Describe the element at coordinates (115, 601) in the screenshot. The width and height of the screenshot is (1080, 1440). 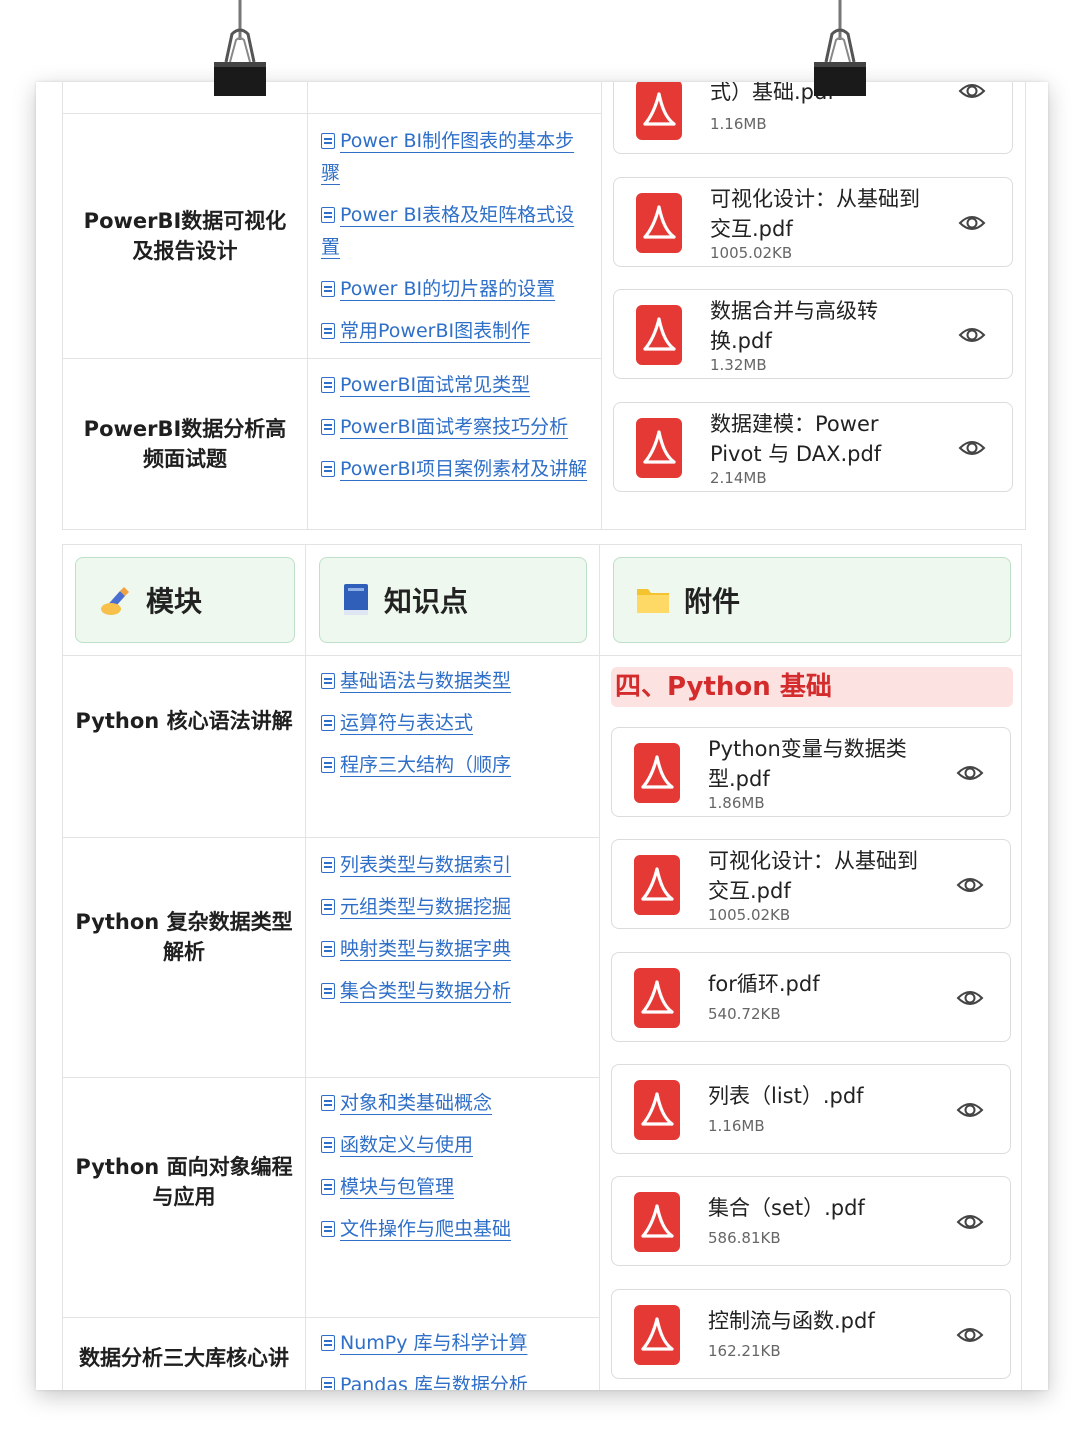
I see `writing-hand-icon` at that location.